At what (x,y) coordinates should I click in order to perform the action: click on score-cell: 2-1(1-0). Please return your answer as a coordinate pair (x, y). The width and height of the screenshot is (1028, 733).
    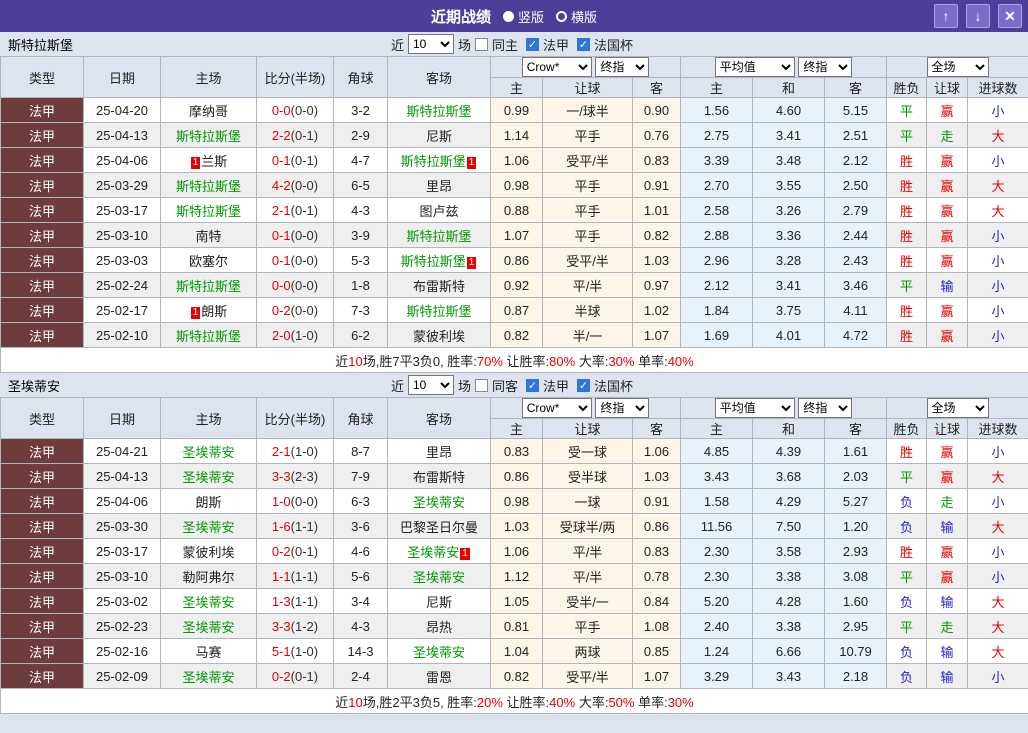
    Looking at the image, I should click on (295, 451).